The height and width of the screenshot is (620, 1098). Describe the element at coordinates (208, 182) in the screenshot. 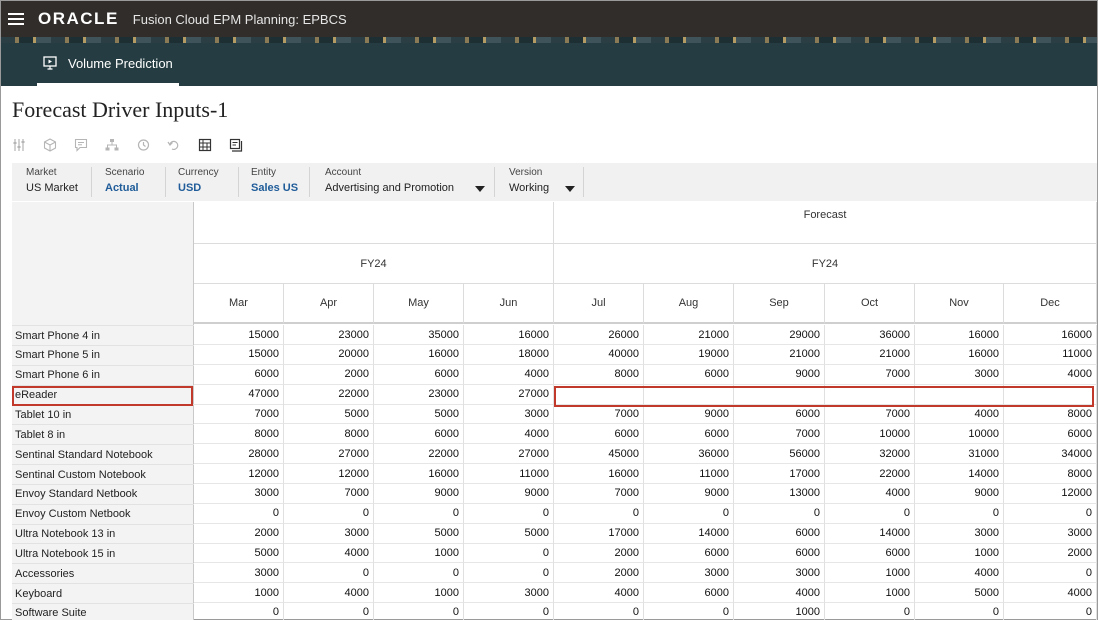

I see `pov-currency: Currency USD` at that location.